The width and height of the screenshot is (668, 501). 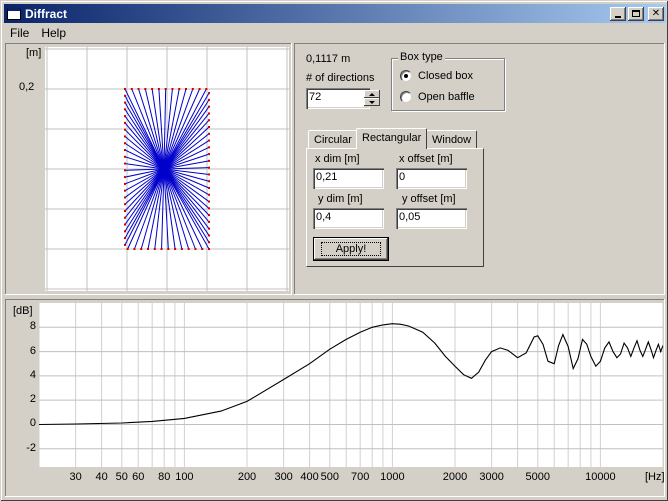 What do you see at coordinates (34, 53) in the screenshot?
I see `geometry-unit-label: [m]` at bounding box center [34, 53].